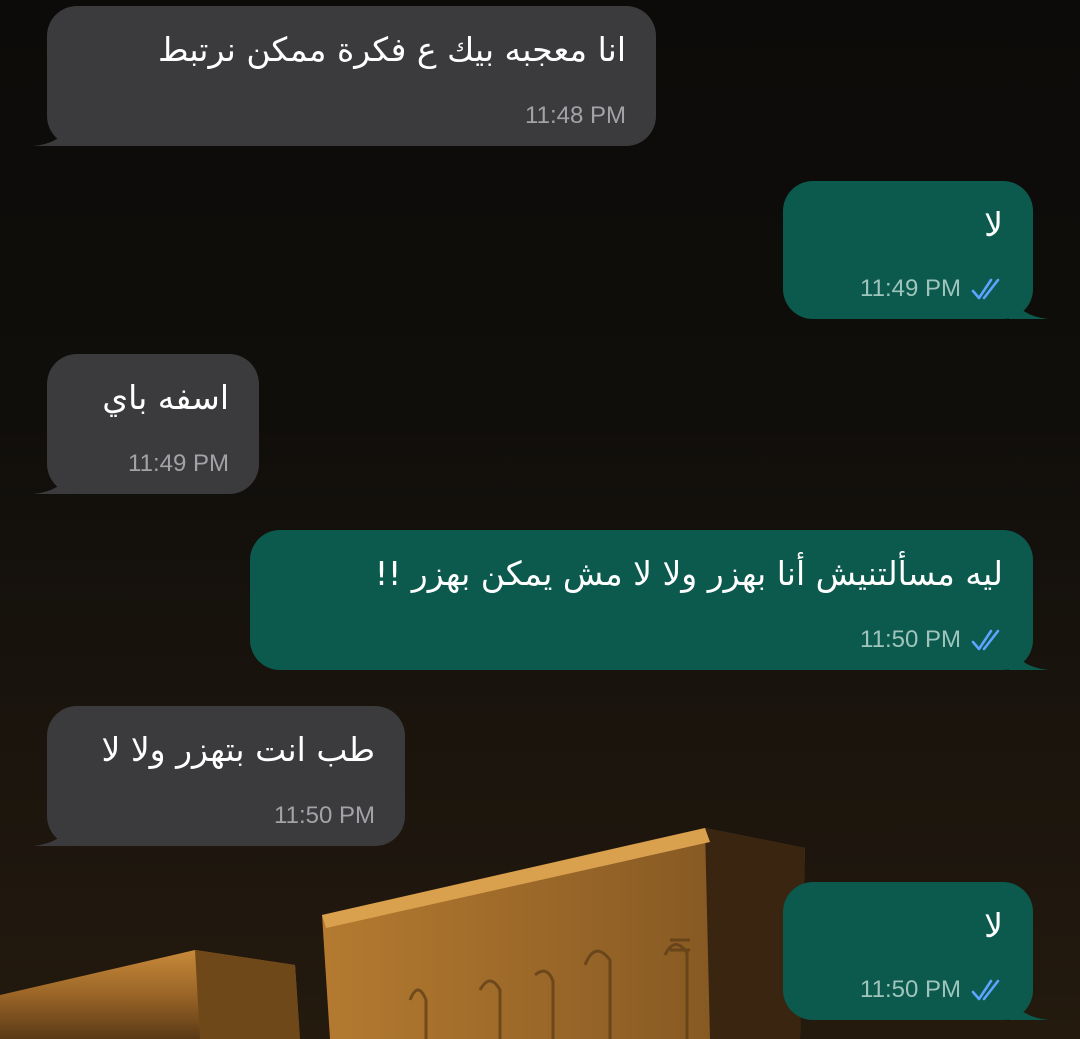 The height and width of the screenshot is (1039, 1080). Describe the element at coordinates (165, 397) in the screenshot. I see `message-text: اسفه باي` at that location.